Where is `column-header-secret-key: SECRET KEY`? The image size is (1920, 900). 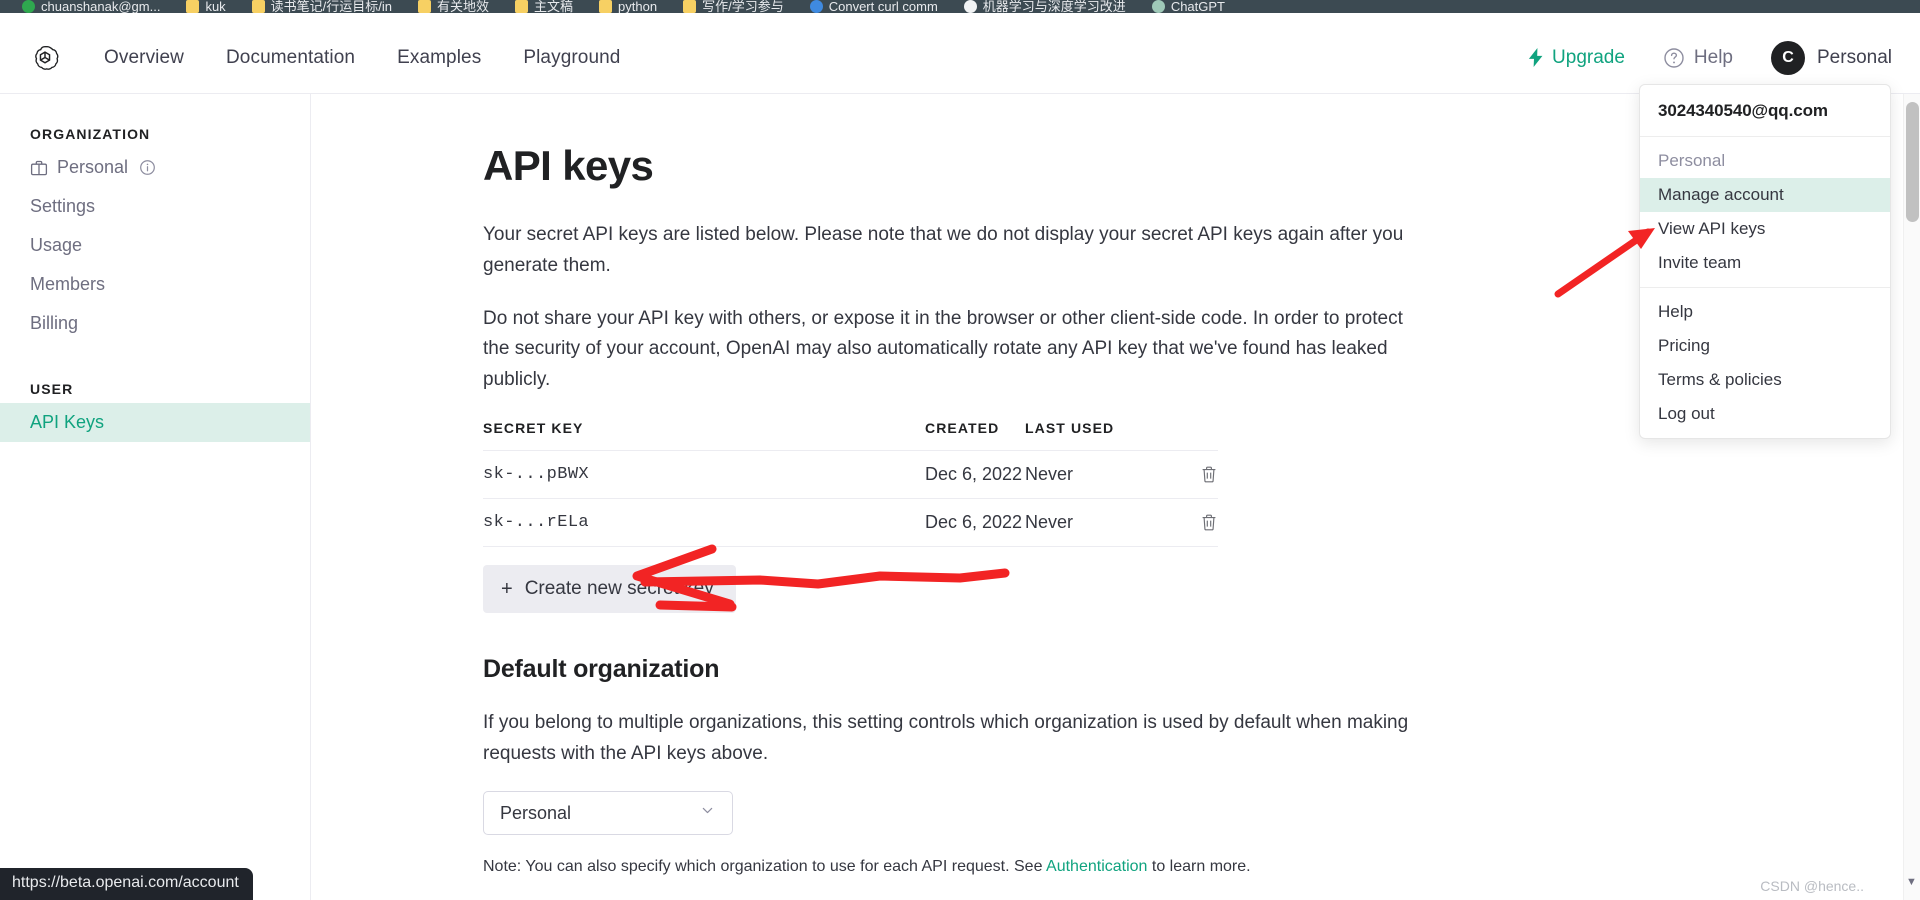 column-header-secret-key: SECRET KEY is located at coordinates (533, 427).